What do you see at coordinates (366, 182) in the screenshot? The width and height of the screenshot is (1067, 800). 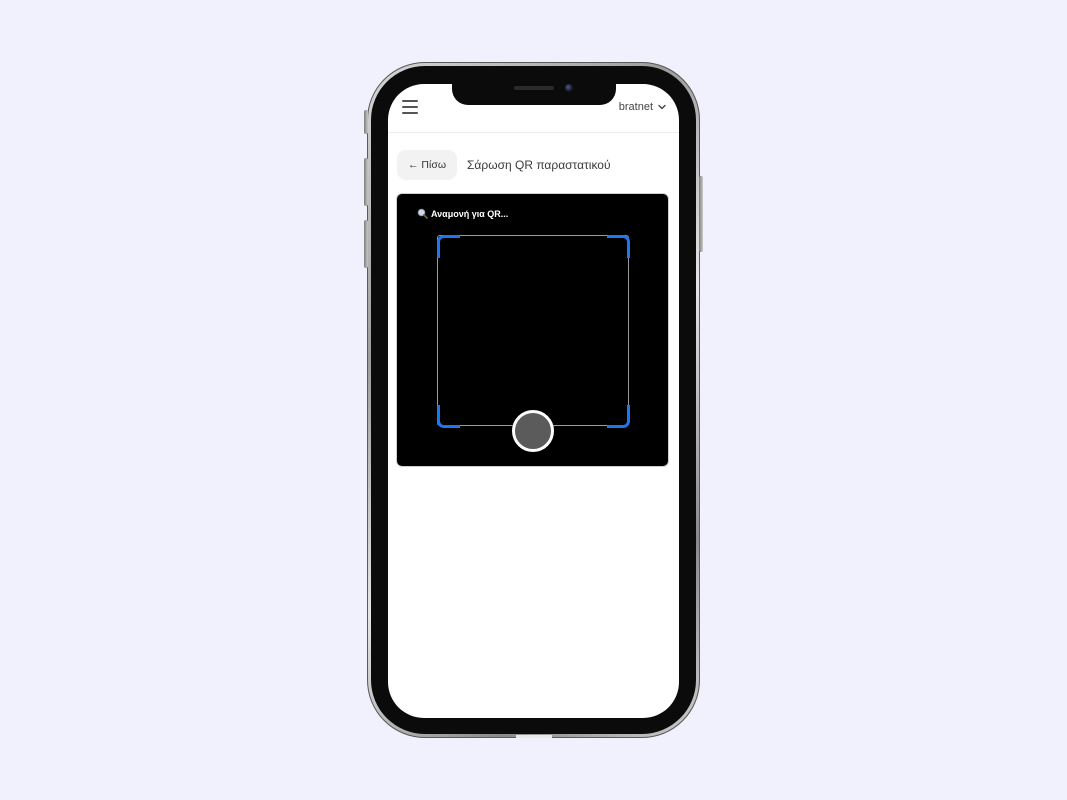 I see `volume-up-button` at bounding box center [366, 182].